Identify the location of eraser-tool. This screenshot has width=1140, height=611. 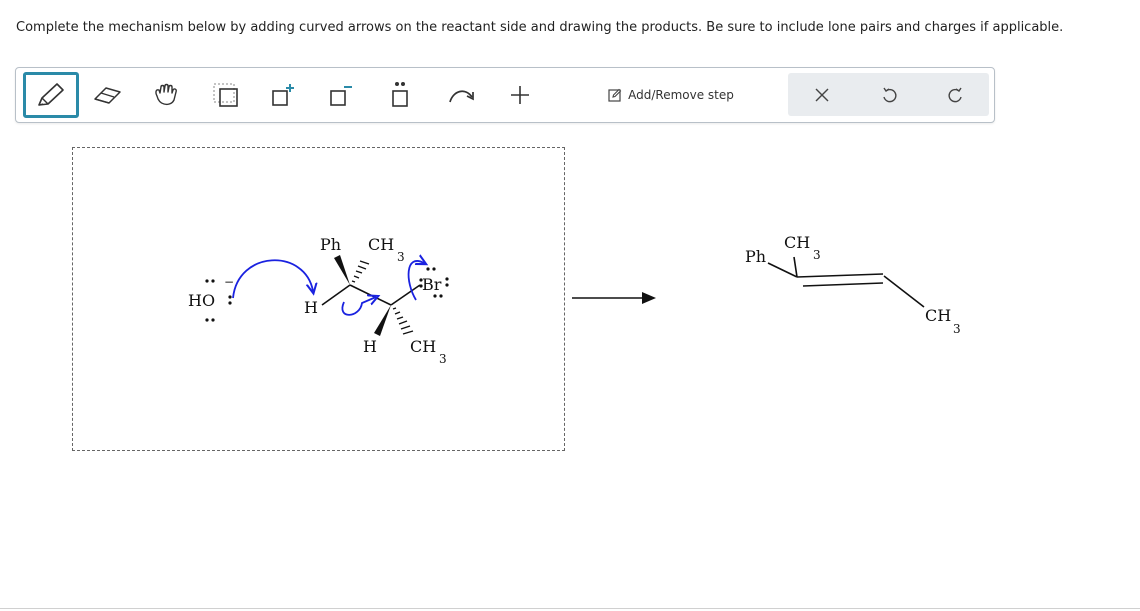
(108, 95).